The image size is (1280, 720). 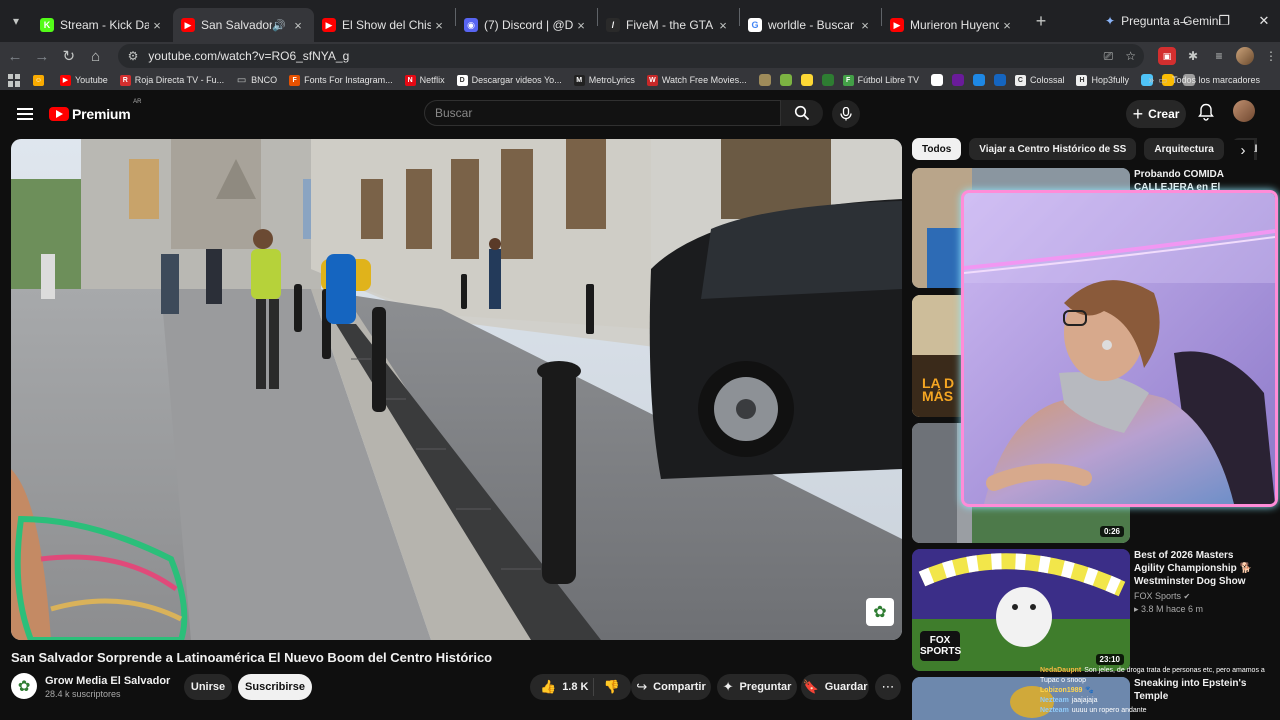 I want to click on browser-tab: K Stream - Kick Dashboard×, so click(x=102, y=25).